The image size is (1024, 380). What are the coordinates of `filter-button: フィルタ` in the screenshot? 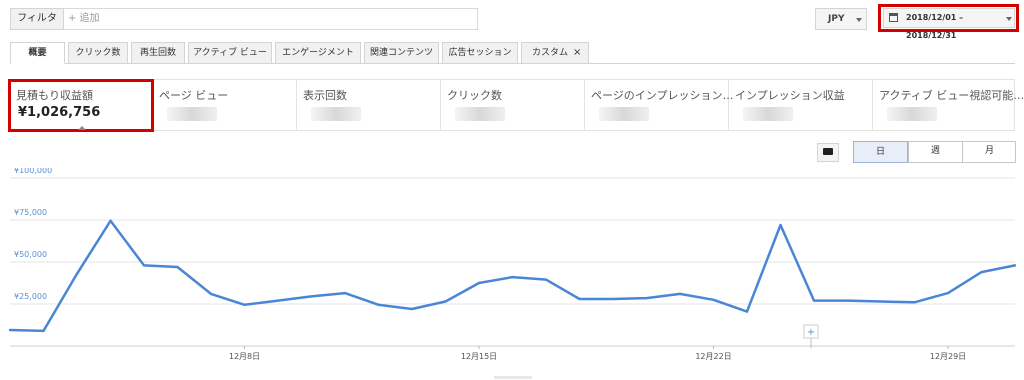 It's located at (37, 19).